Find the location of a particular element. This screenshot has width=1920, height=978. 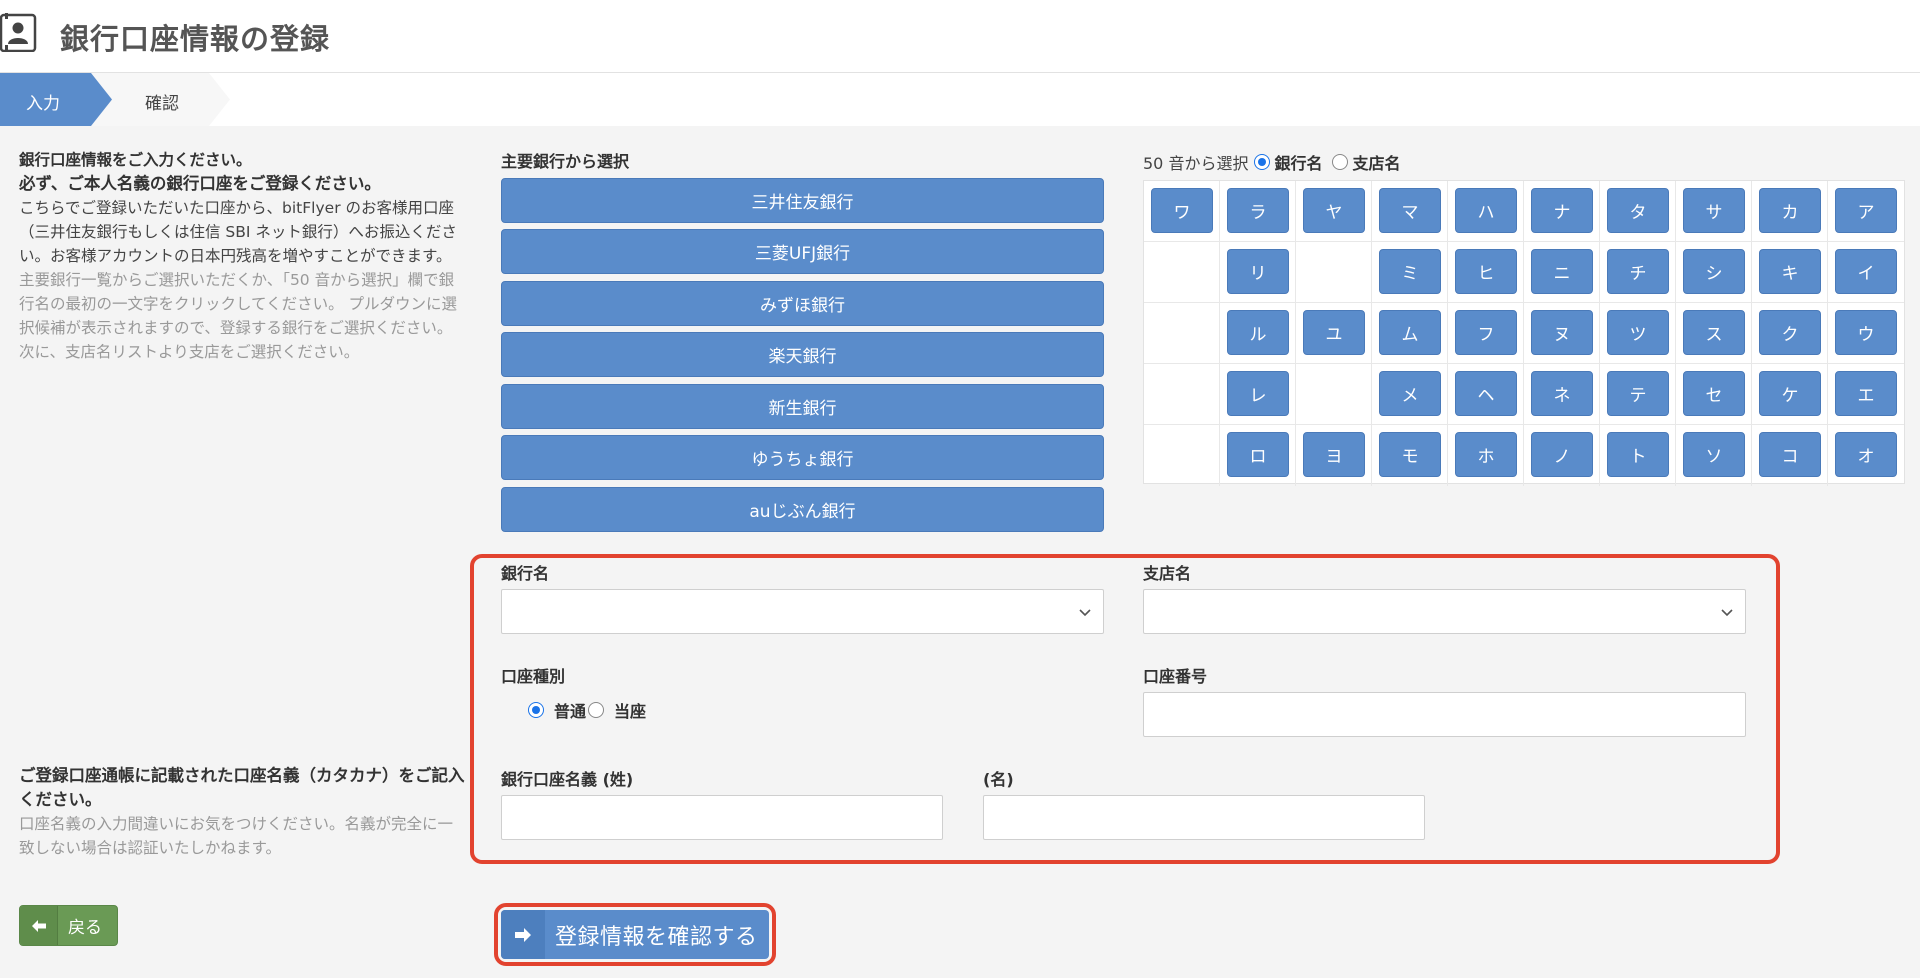

arrow-left-icon is located at coordinates (39, 925).